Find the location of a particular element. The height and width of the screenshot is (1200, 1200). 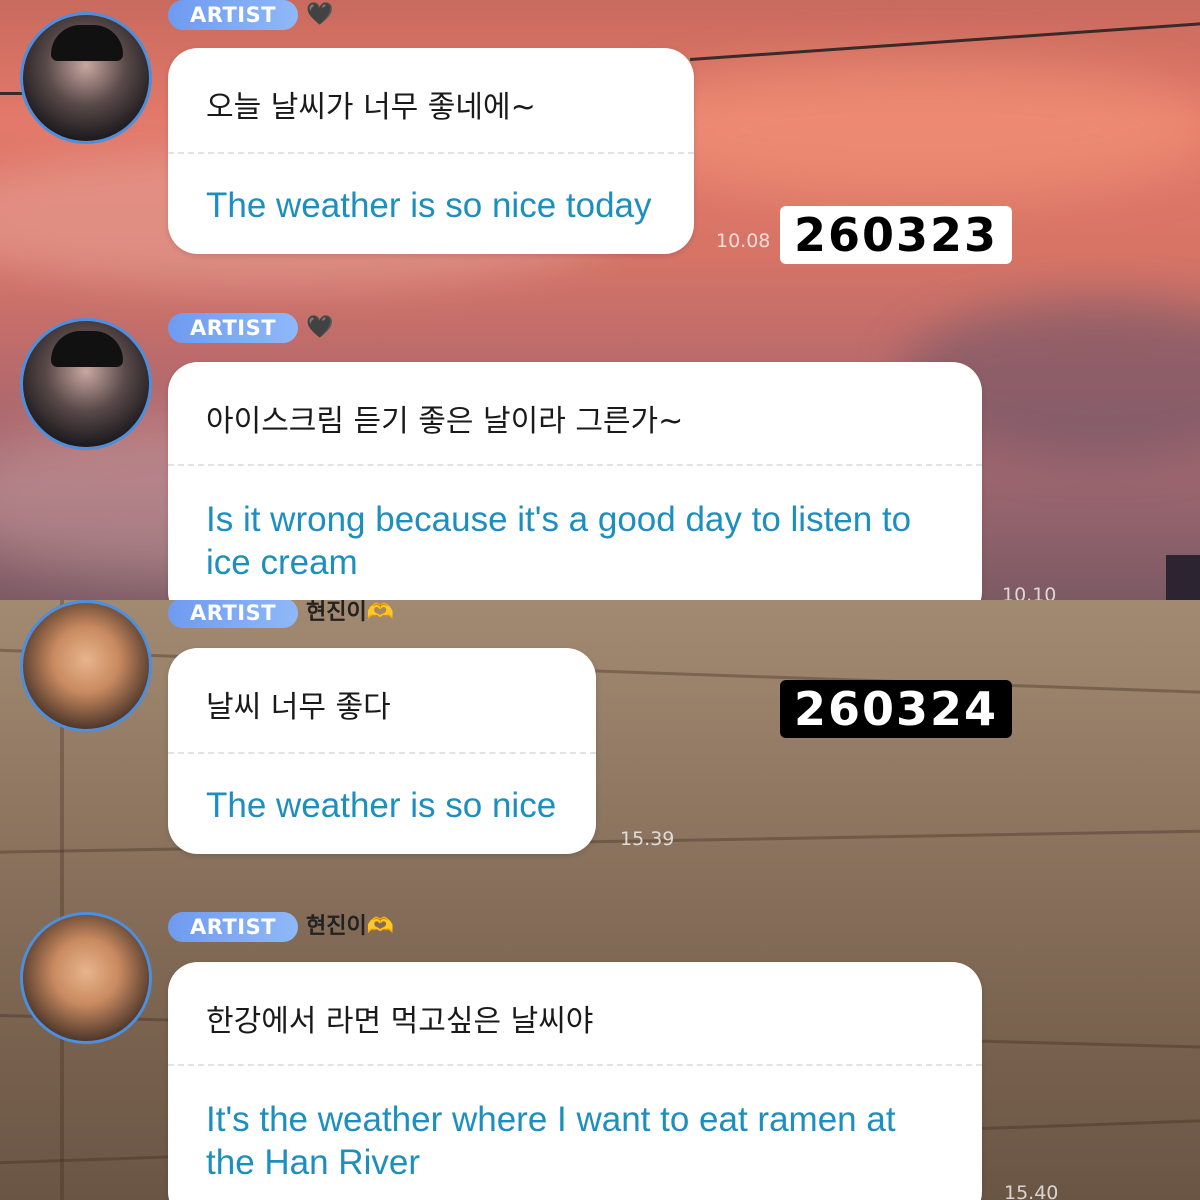

message-time: 15.39 is located at coordinates (647, 839).